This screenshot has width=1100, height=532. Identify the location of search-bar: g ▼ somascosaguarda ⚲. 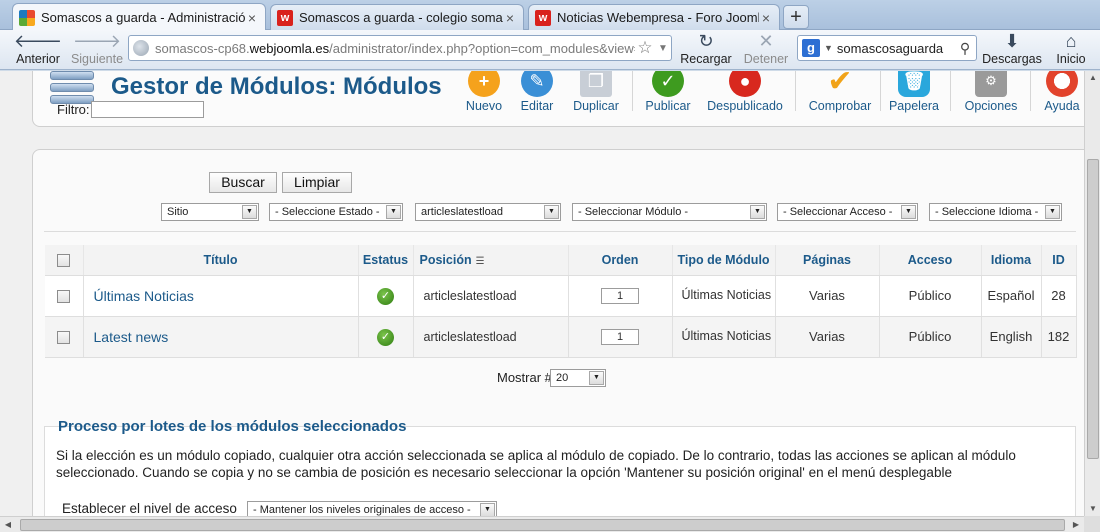
(887, 48).